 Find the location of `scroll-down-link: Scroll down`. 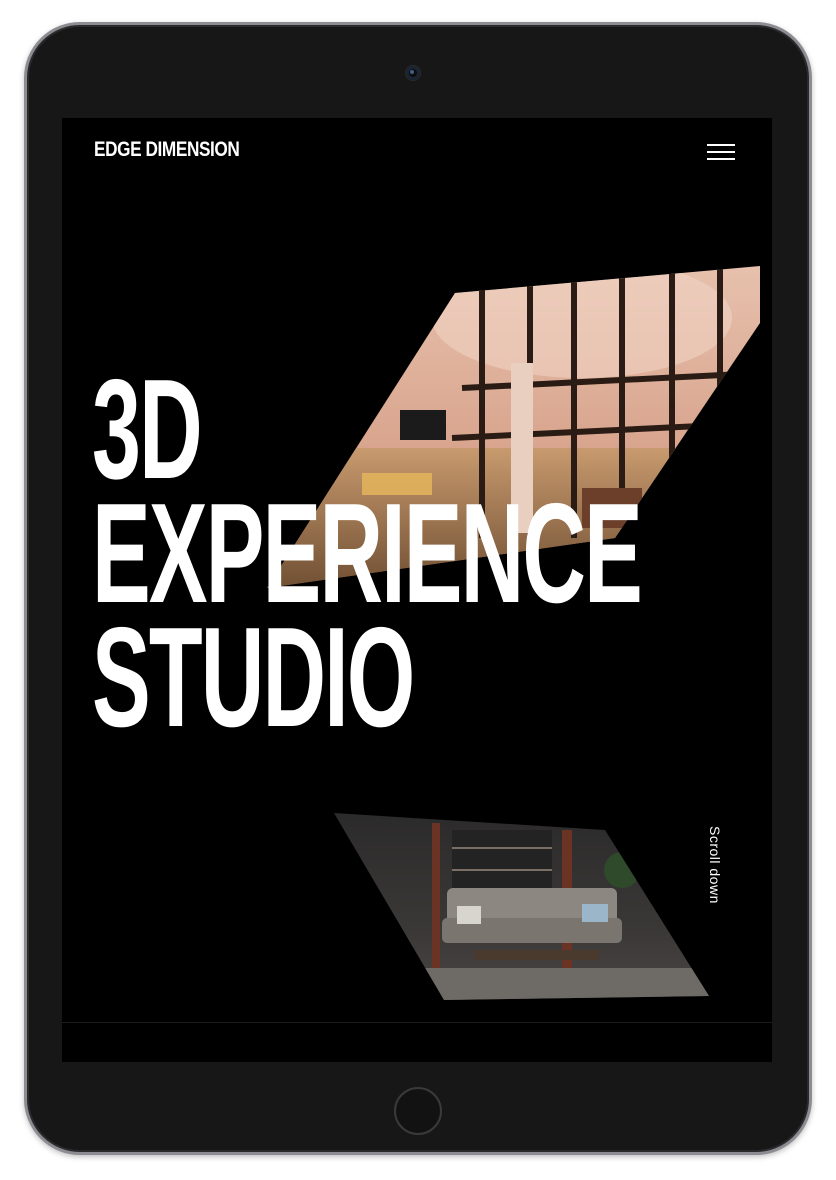

scroll-down-link: Scroll down is located at coordinates (715, 865).